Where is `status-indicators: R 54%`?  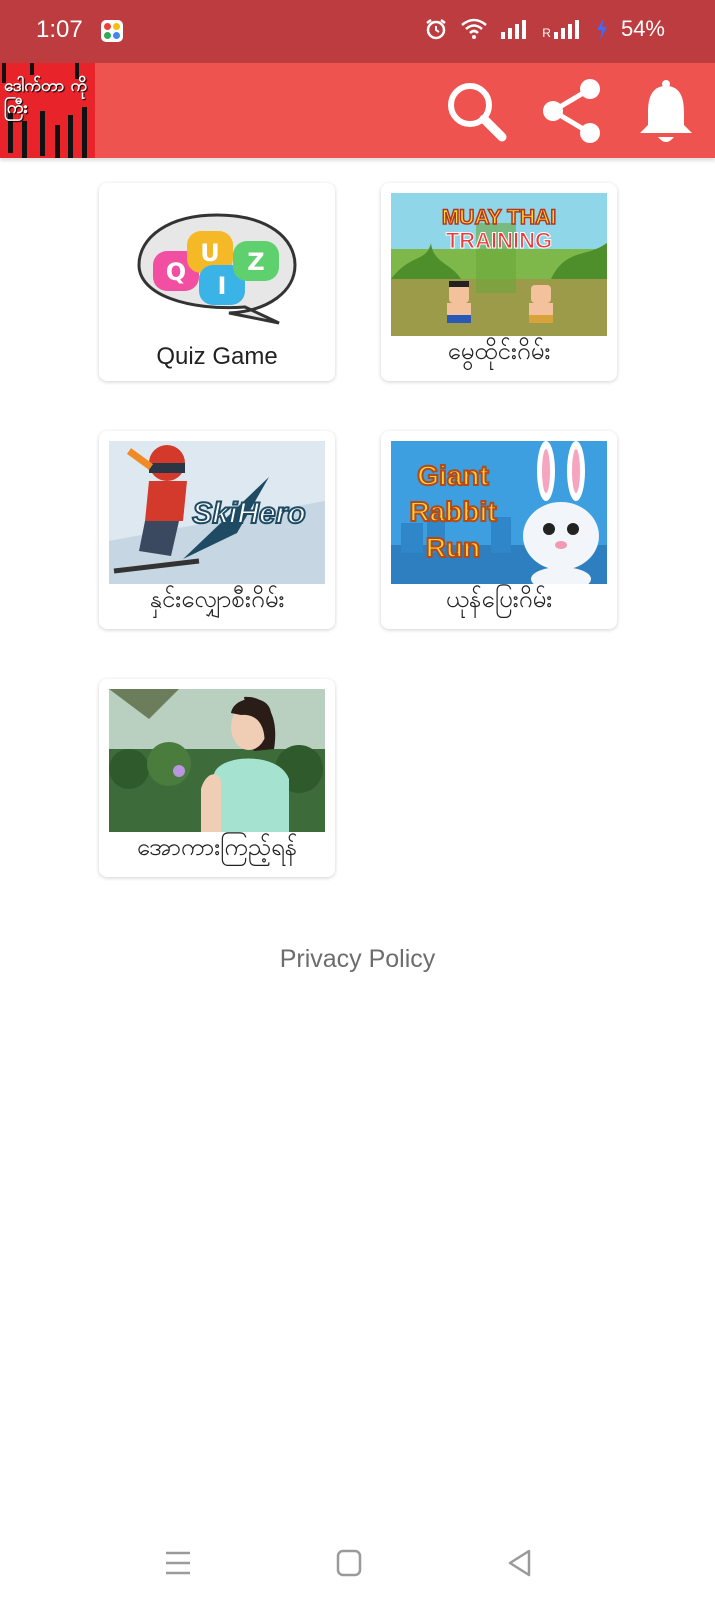
status-indicators: R 54% is located at coordinates (544, 29).